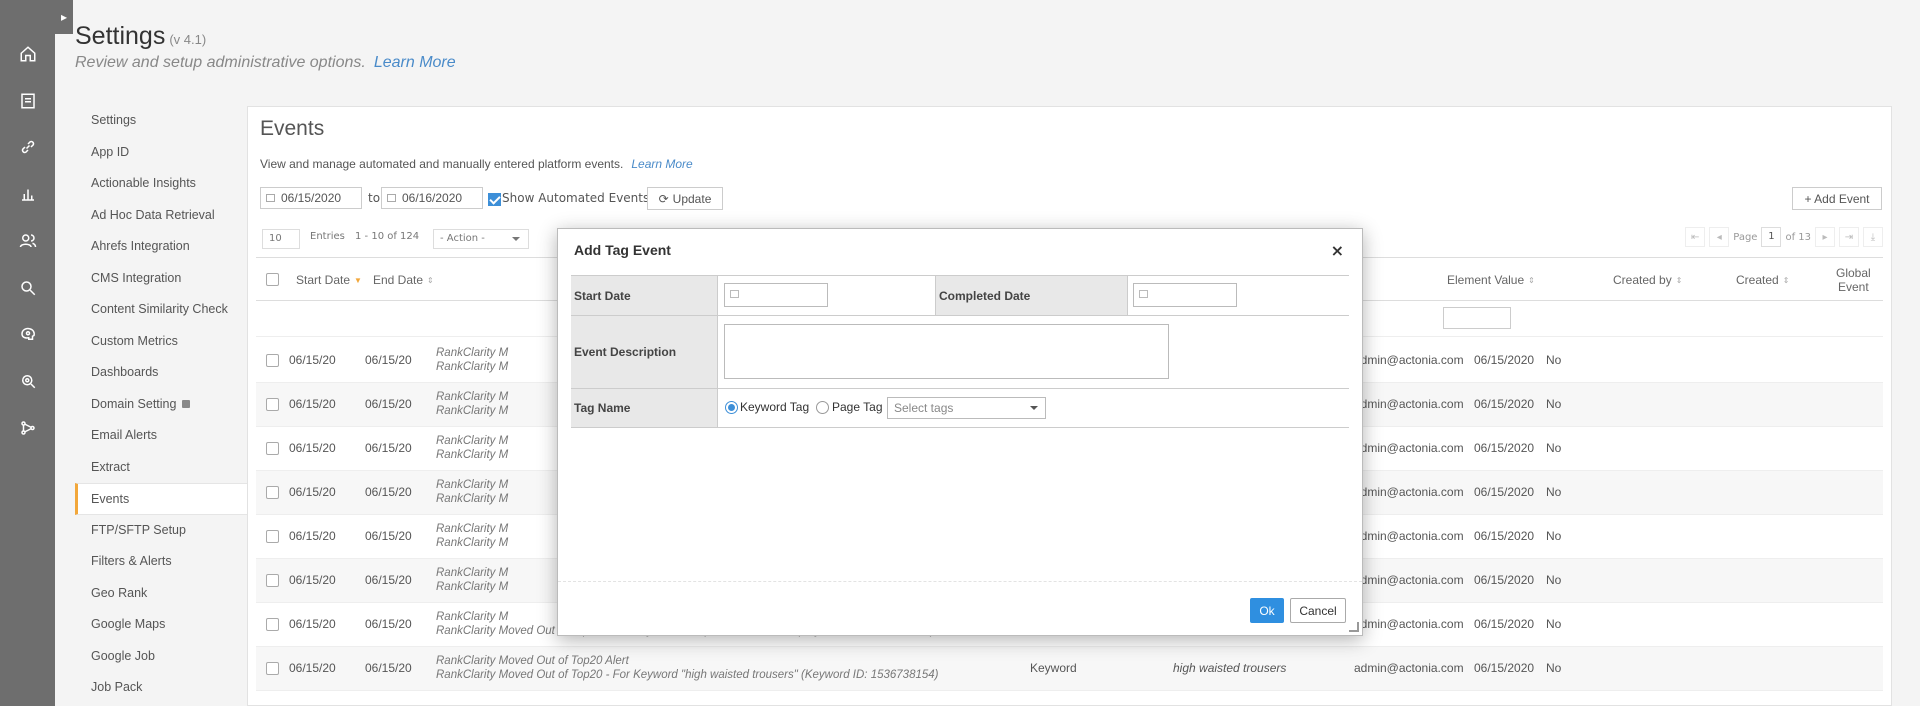 The width and height of the screenshot is (1920, 706). What do you see at coordinates (161, 625) in the screenshot?
I see `nav-item-google-maps: Google Maps` at bounding box center [161, 625].